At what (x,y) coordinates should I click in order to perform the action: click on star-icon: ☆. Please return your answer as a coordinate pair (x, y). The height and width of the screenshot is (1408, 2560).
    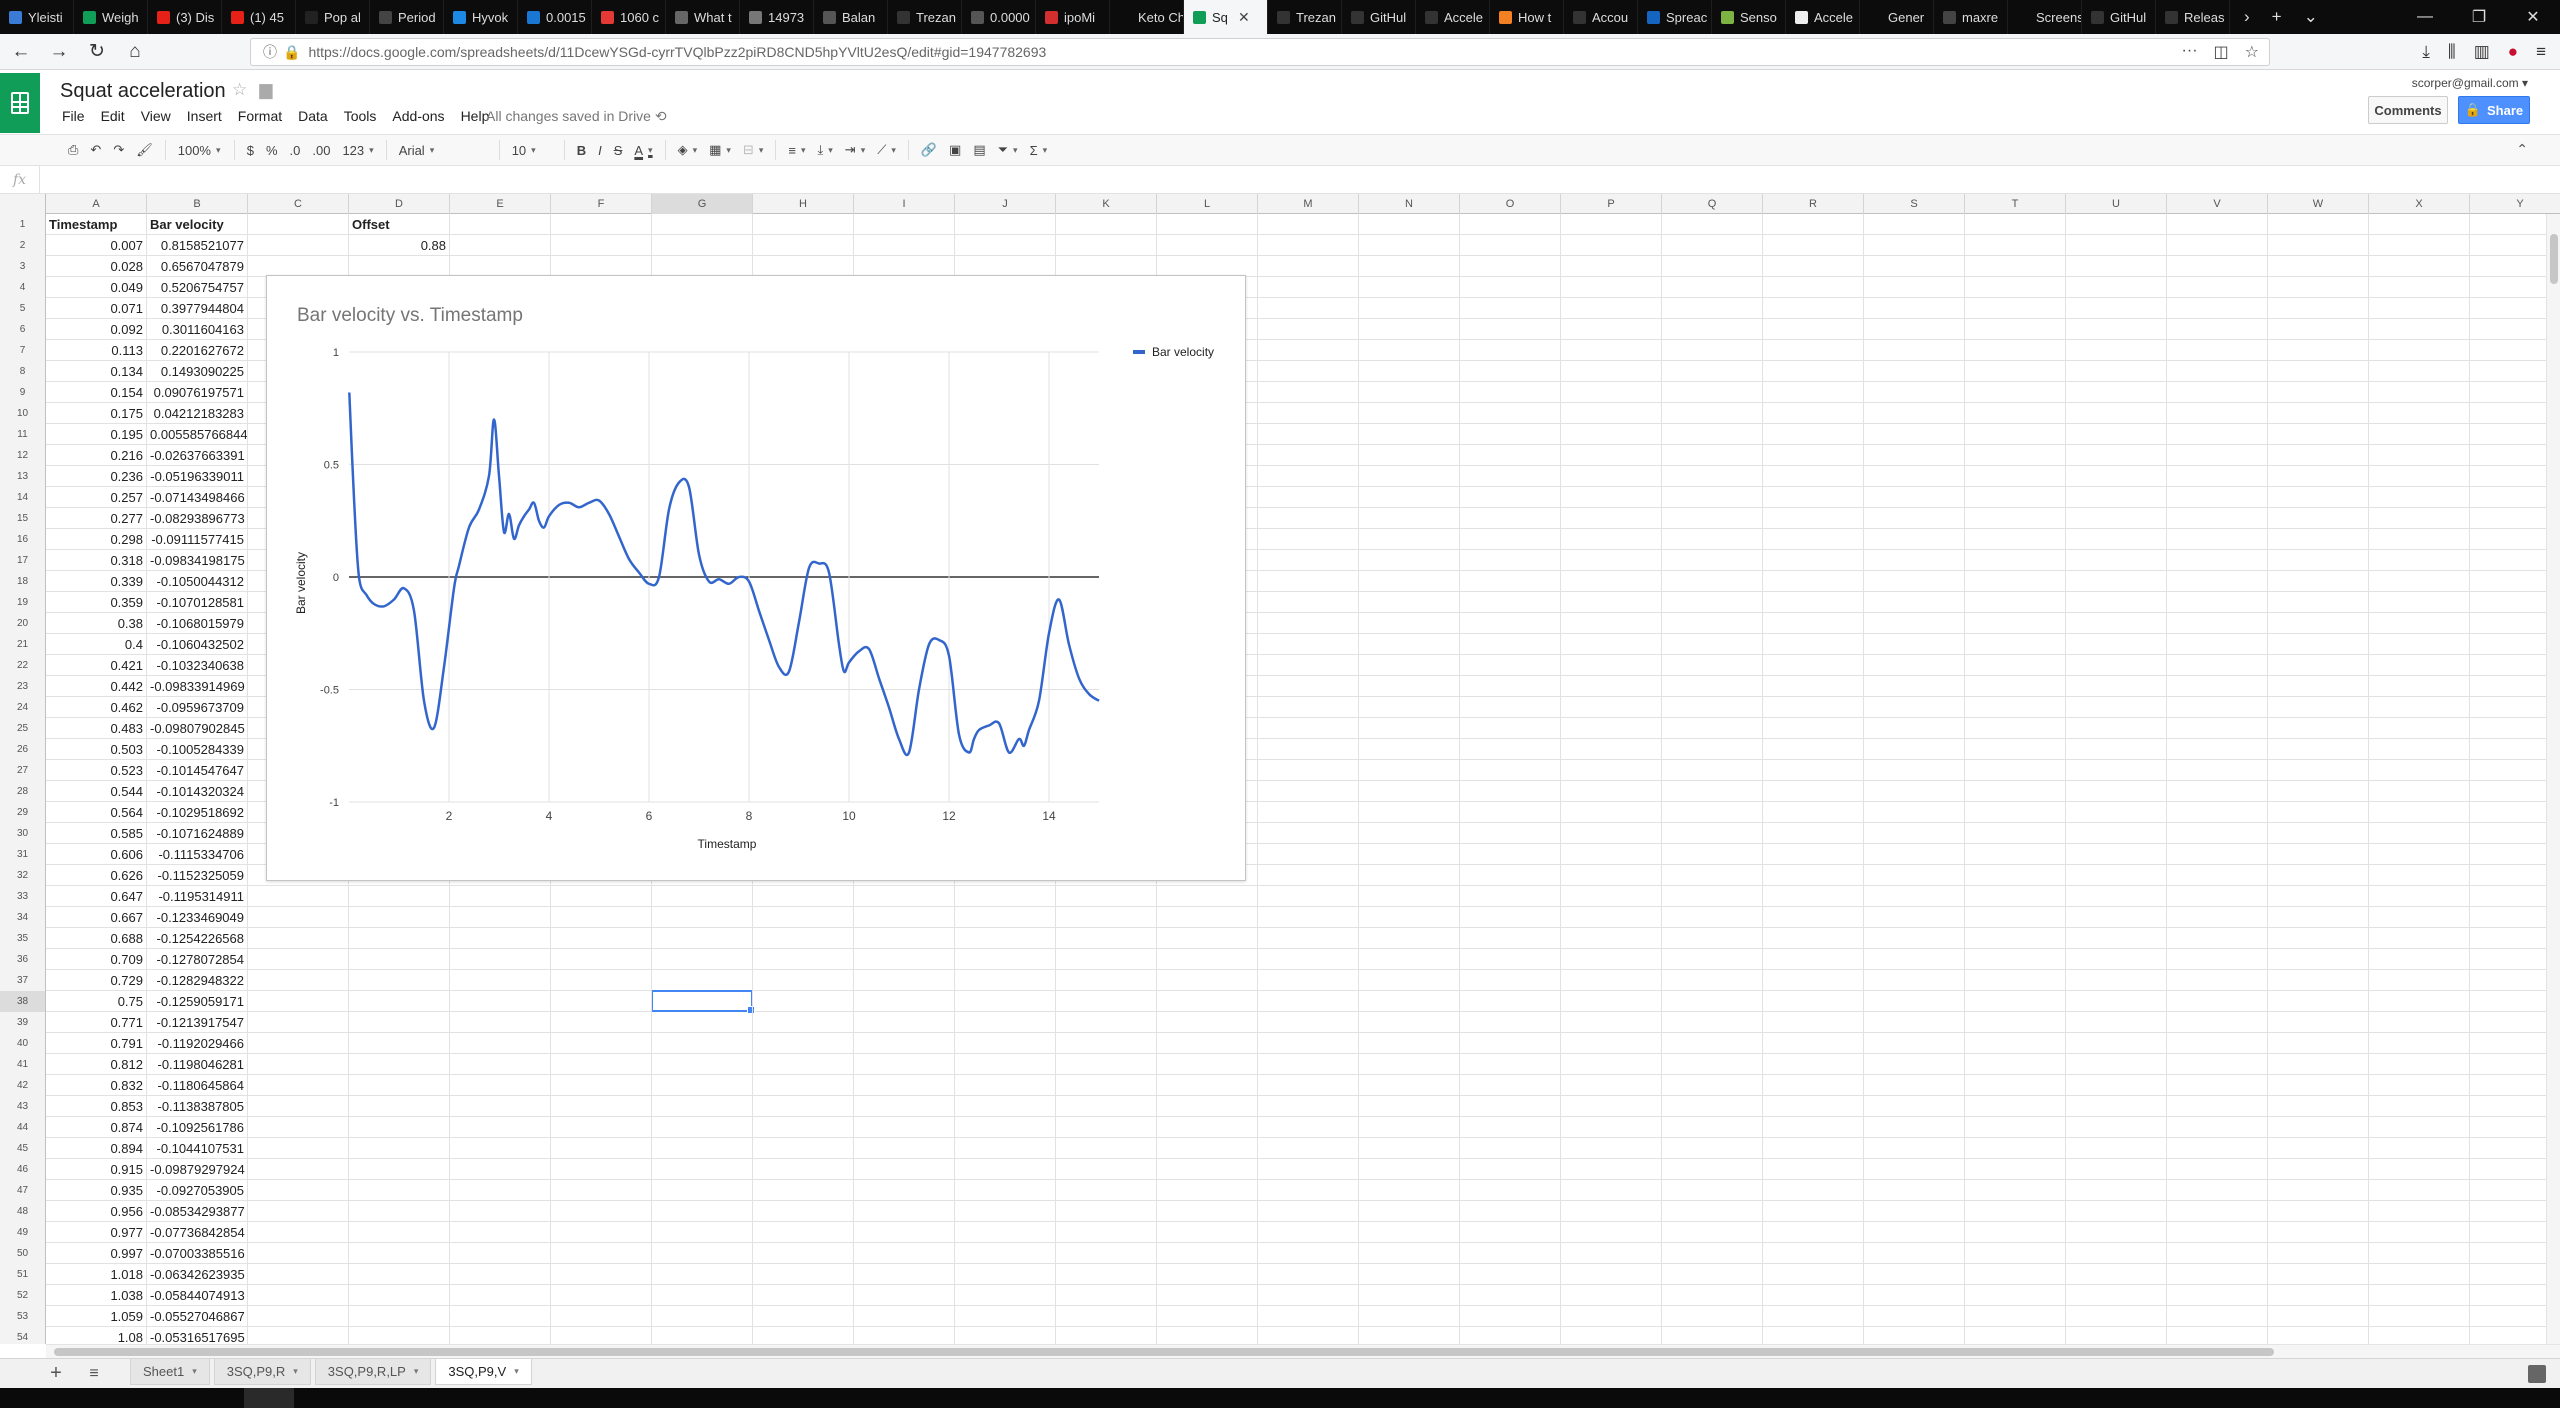
    Looking at the image, I should click on (239, 90).